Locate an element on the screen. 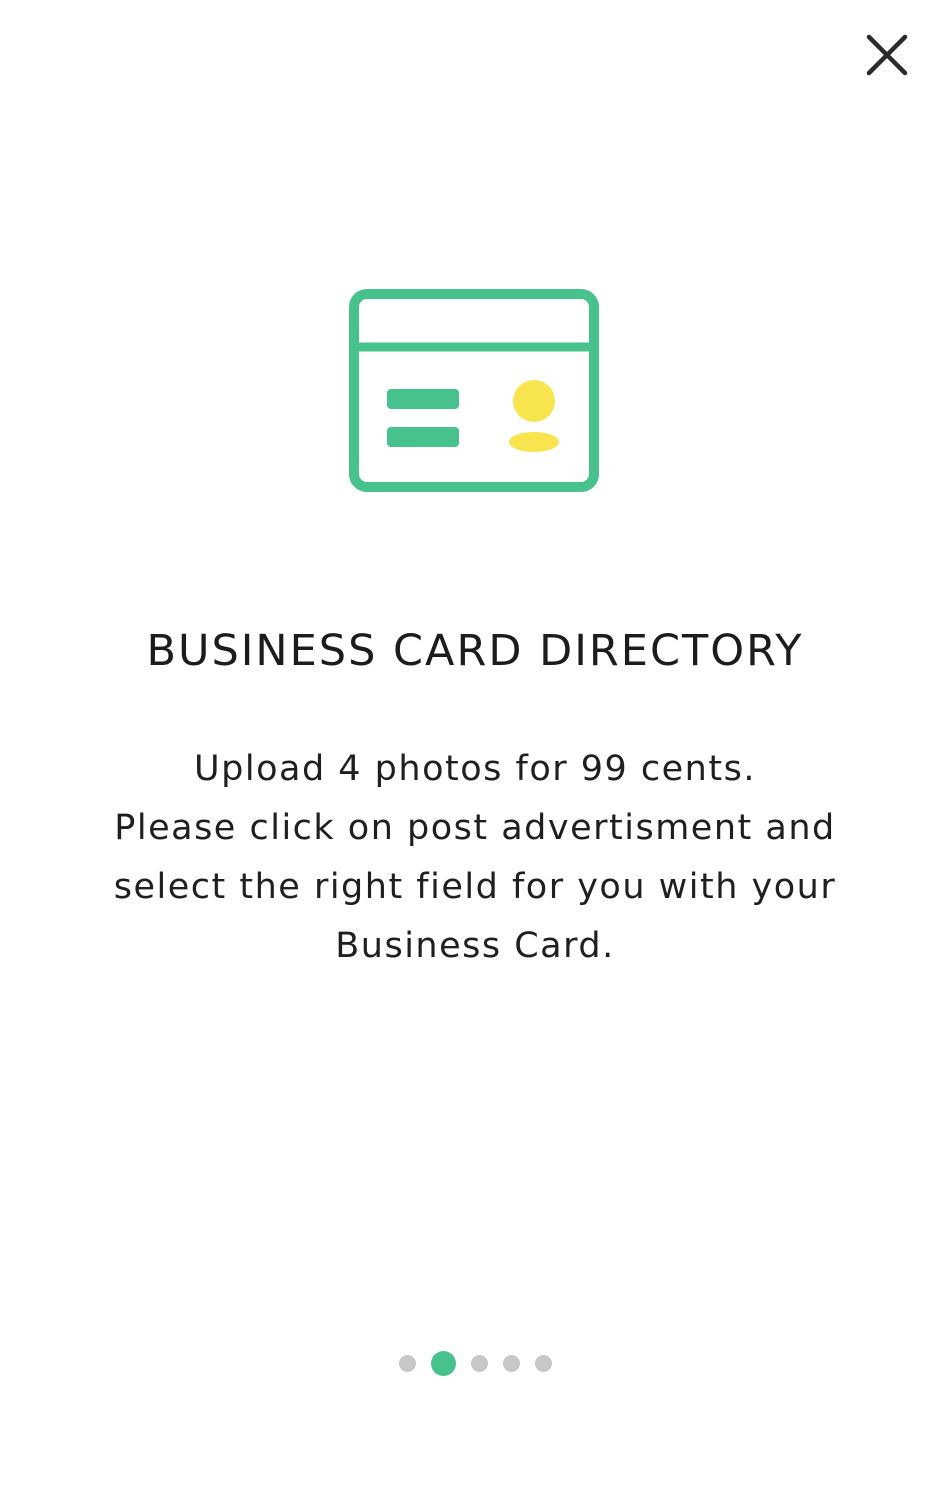  business-card-illustration is located at coordinates (474, 391).